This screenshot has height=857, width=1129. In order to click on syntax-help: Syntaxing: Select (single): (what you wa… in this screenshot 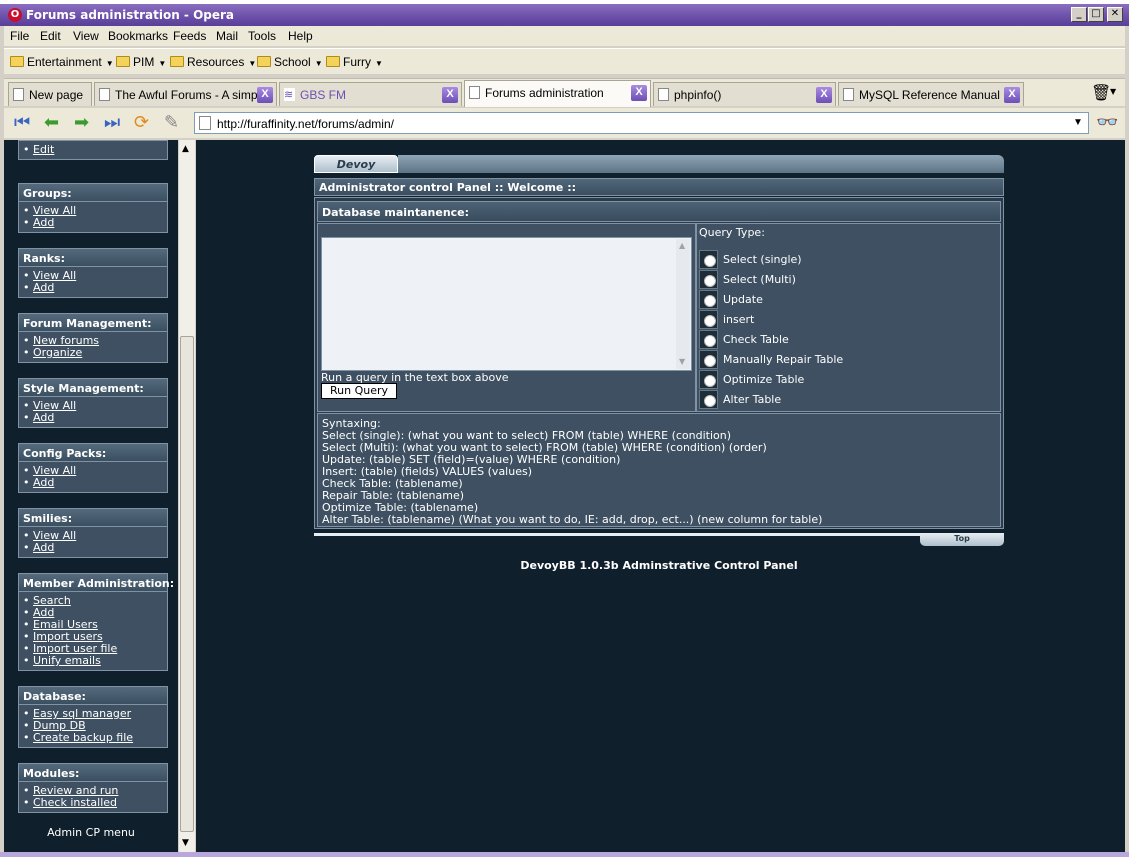, I will do `click(659, 470)`.